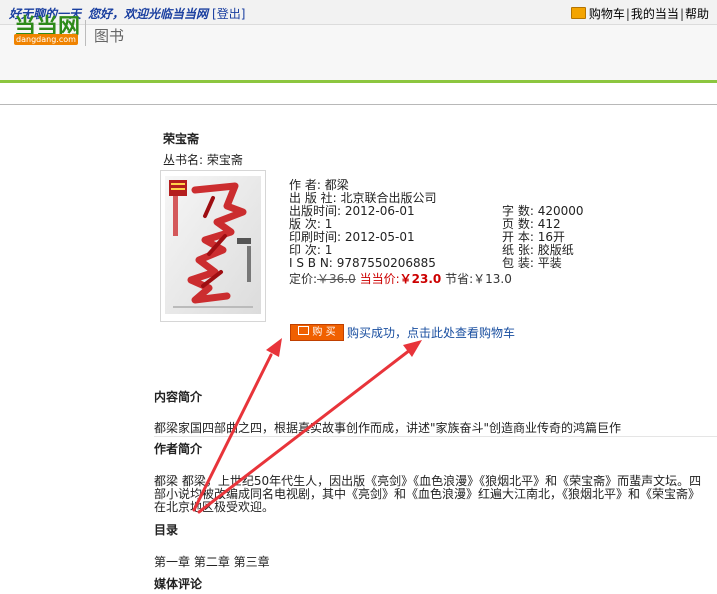 The height and width of the screenshot is (594, 717). I want to click on author-text-line-3: 在北京地区极受欢迎。, so click(214, 507).